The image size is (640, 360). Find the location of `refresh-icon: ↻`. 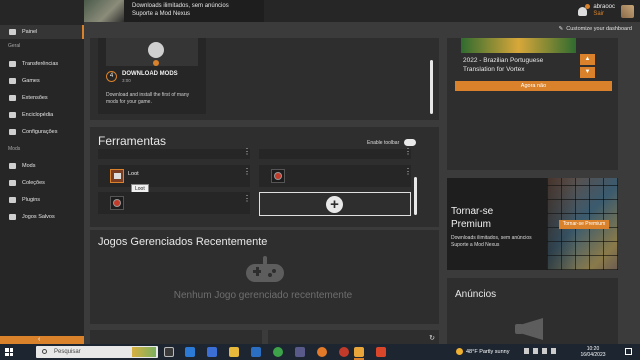

refresh-icon: ↻ is located at coordinates (432, 338).